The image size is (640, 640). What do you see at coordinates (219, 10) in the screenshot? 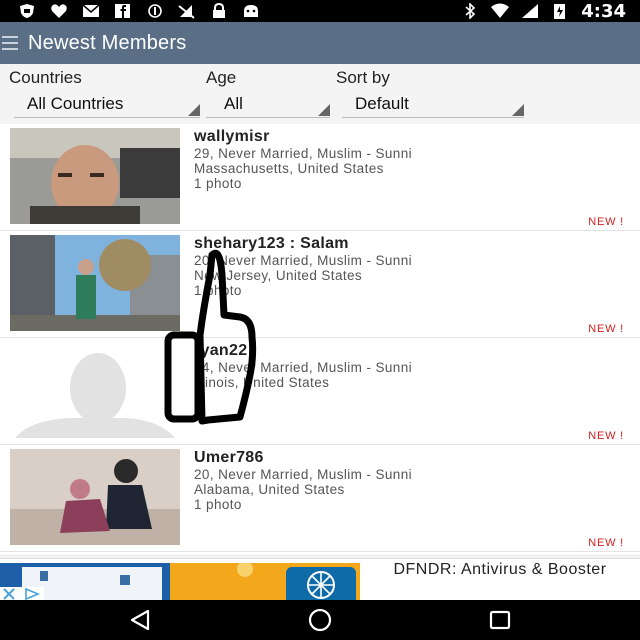
I see `lock-icon` at bounding box center [219, 10].